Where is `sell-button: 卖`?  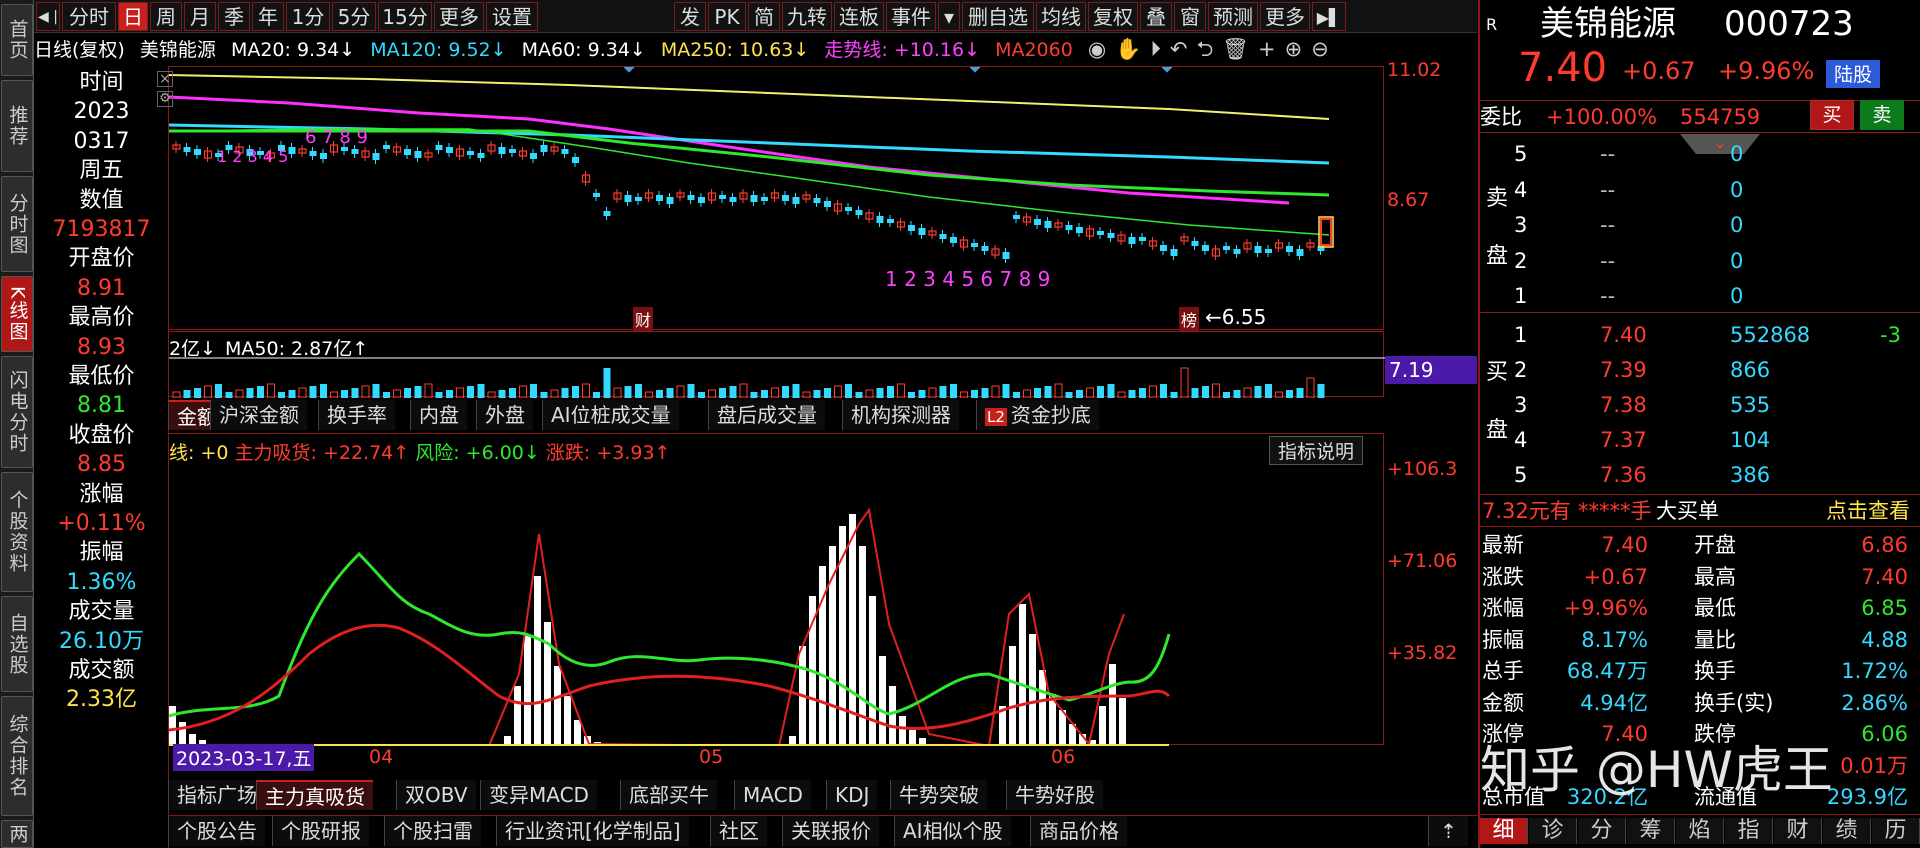 sell-button: 卖 is located at coordinates (1882, 115).